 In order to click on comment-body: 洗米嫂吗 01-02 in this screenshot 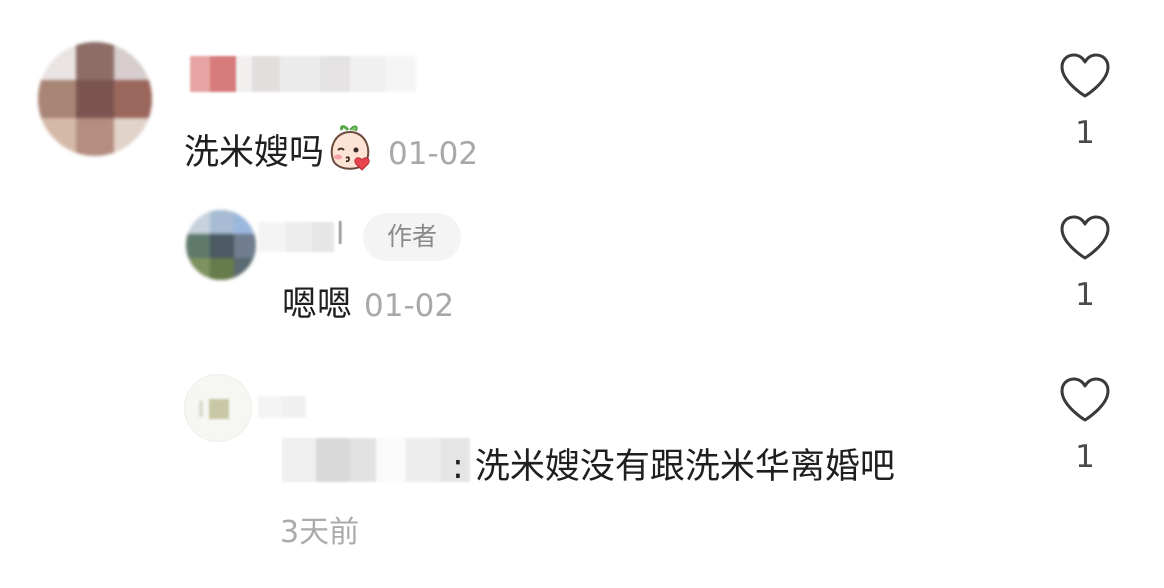, I will do `click(331, 148)`.